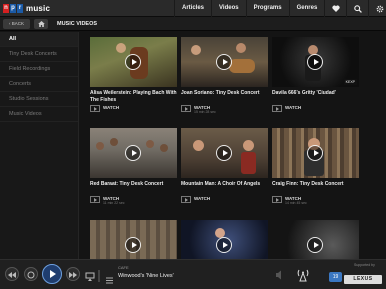 Image resolution: width=386 pixels, height=289 pixels. What do you see at coordinates (224, 109) in the screenshot?
I see `watch-link: WATCH 15 min 28 sec` at bounding box center [224, 109].